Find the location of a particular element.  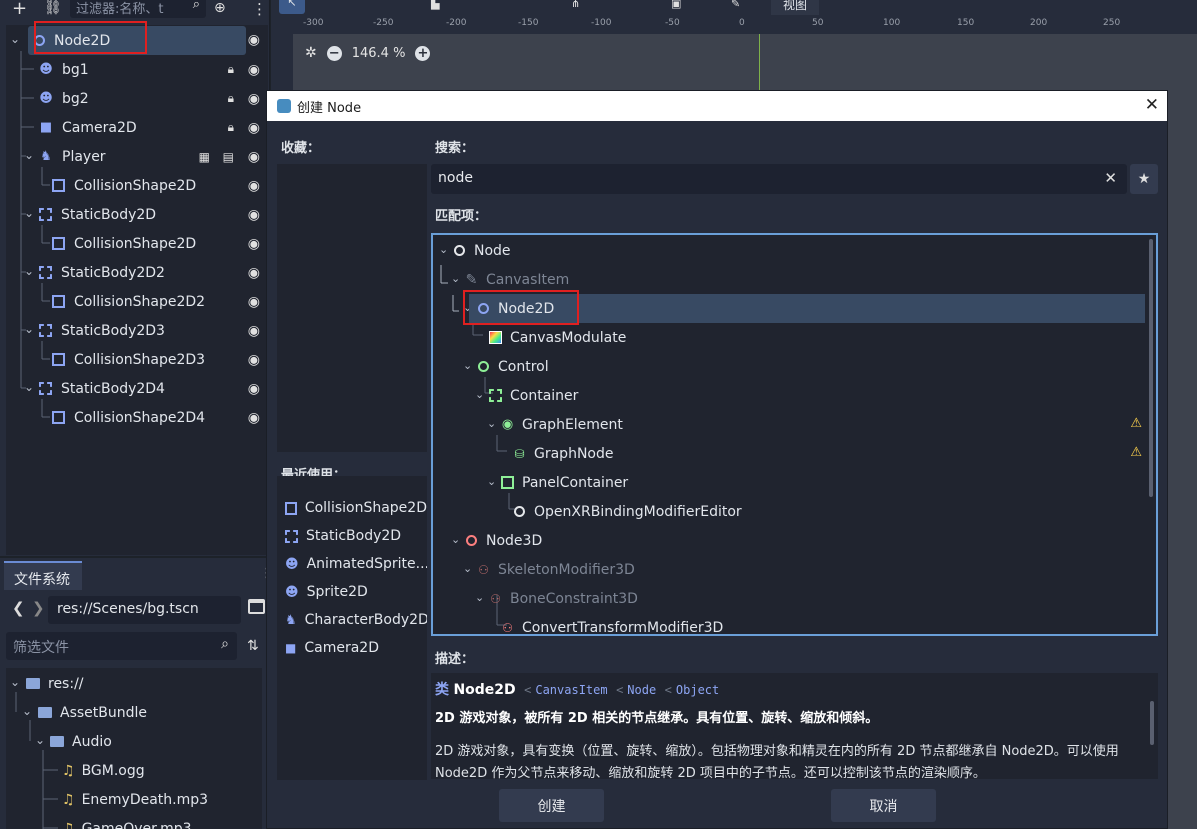

folder-audio: Audio is located at coordinates (81, 741).